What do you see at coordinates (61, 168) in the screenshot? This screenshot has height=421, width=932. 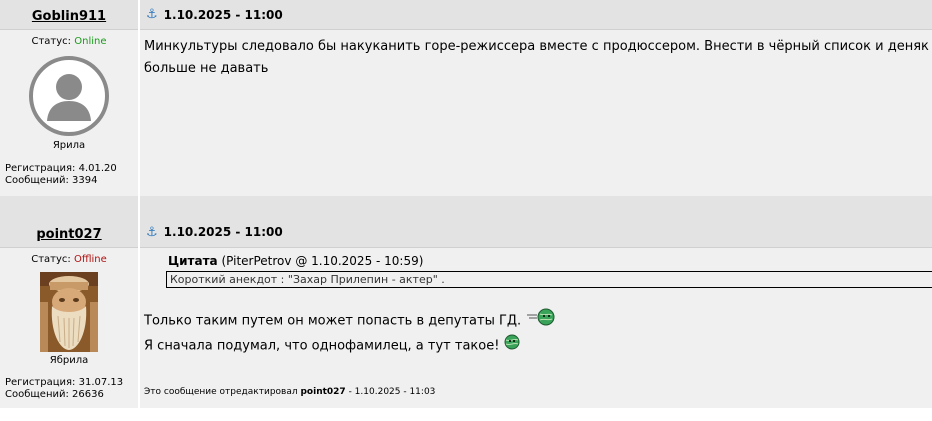 I see `registration-date: Регистрация: 4.01.20` at bounding box center [61, 168].